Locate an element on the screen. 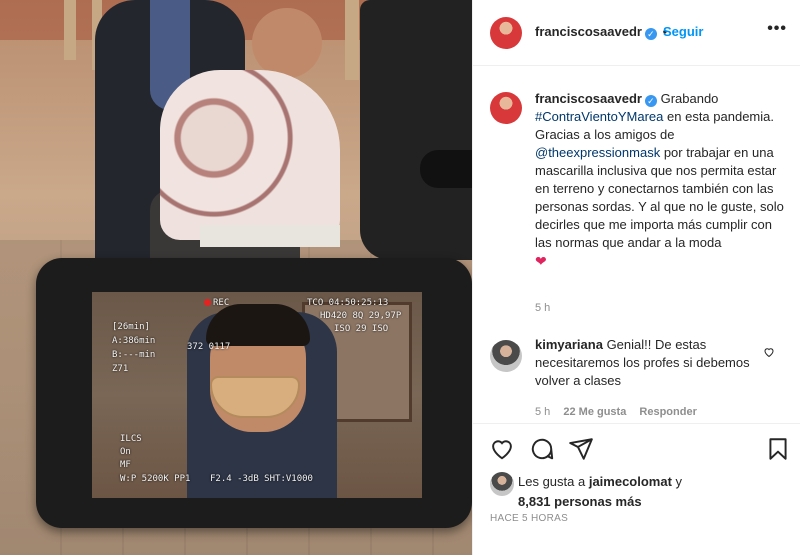 The width and height of the screenshot is (800, 555). lcd-timecode: TCO 04:50:25:13 is located at coordinates (348, 303).